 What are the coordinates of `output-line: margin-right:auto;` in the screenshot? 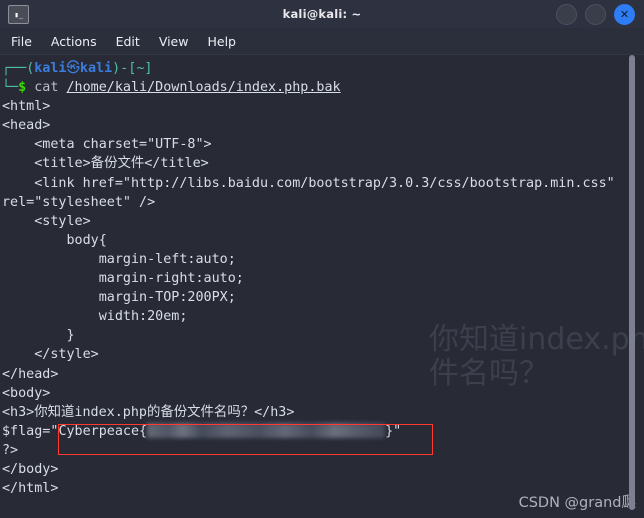 It's located at (123, 279).